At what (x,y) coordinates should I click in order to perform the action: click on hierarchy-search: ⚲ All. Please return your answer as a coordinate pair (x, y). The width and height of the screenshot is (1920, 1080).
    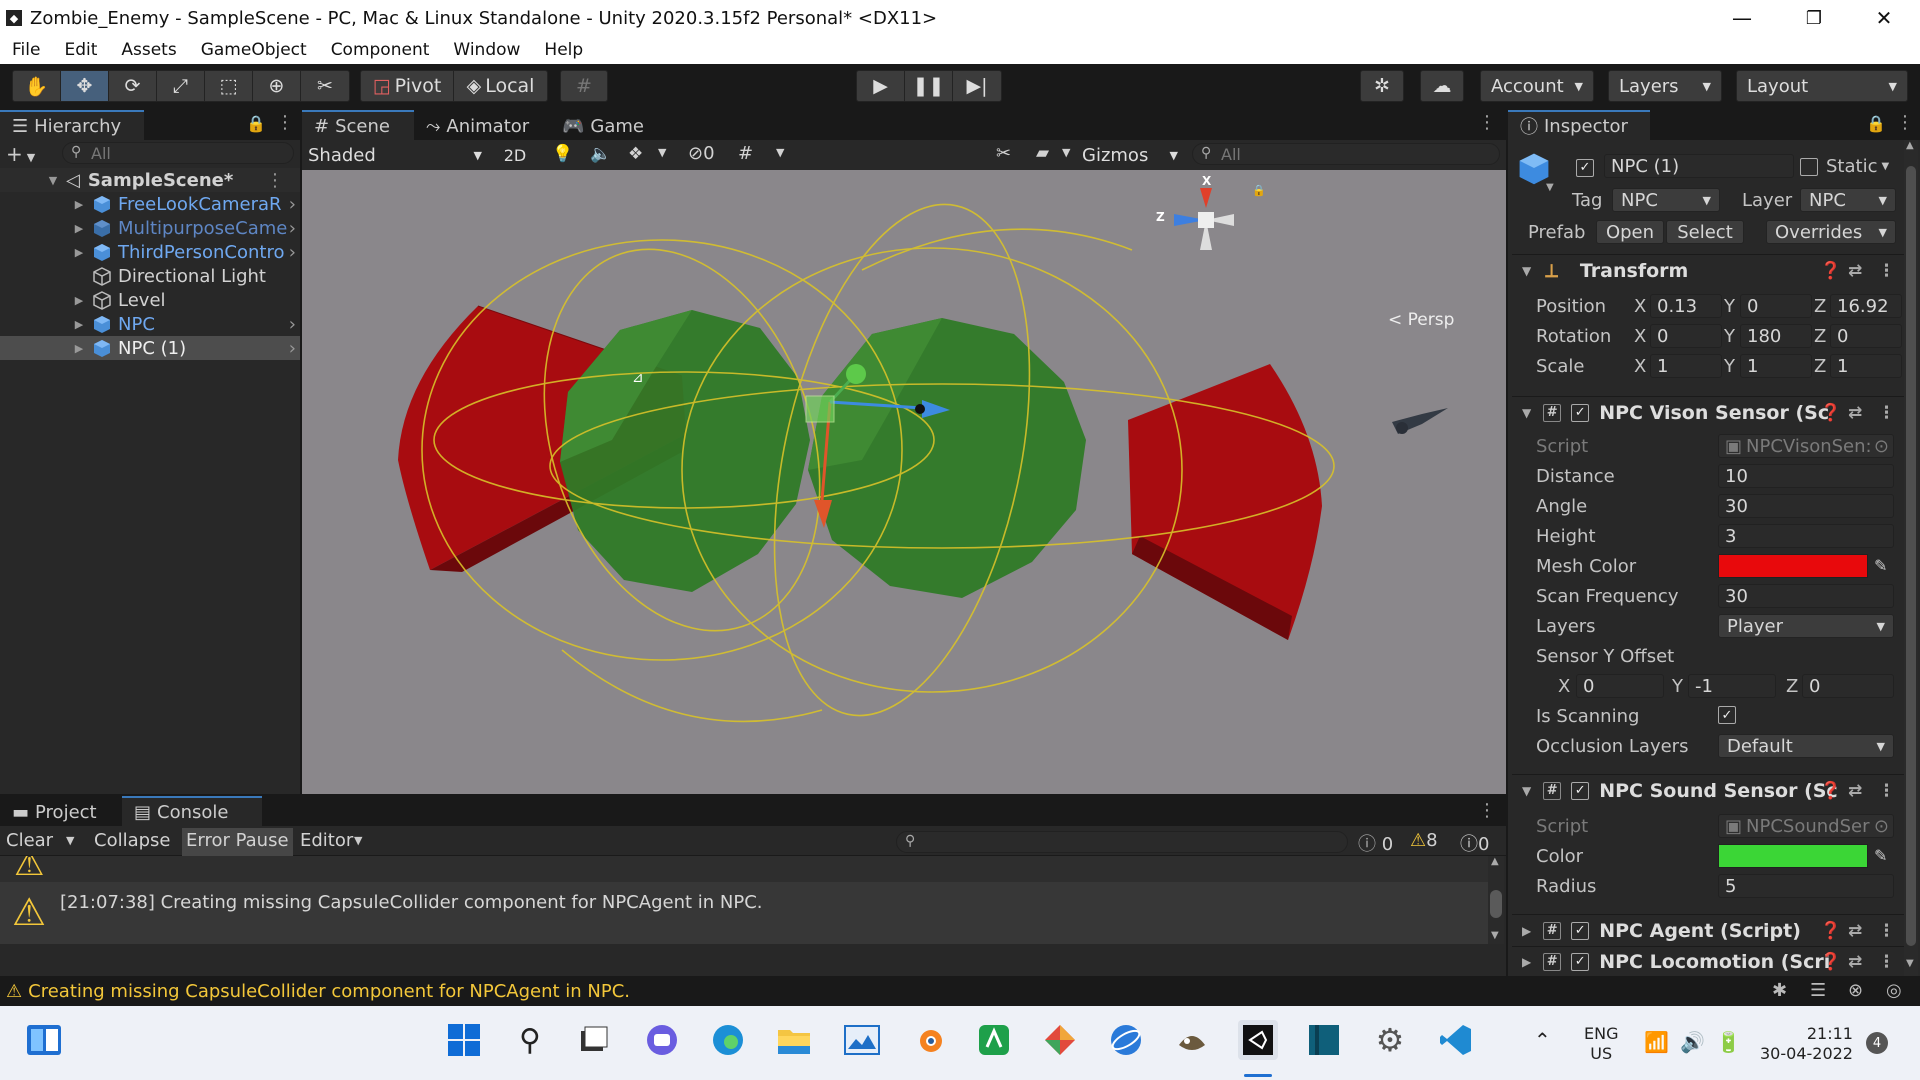
    Looking at the image, I should click on (178, 153).